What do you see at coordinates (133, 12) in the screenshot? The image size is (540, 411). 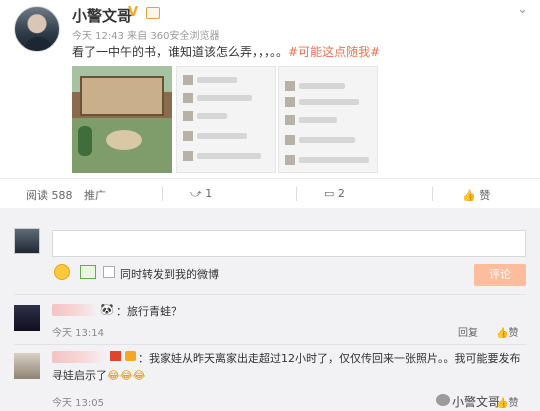 I see `verified-icon: V` at bounding box center [133, 12].